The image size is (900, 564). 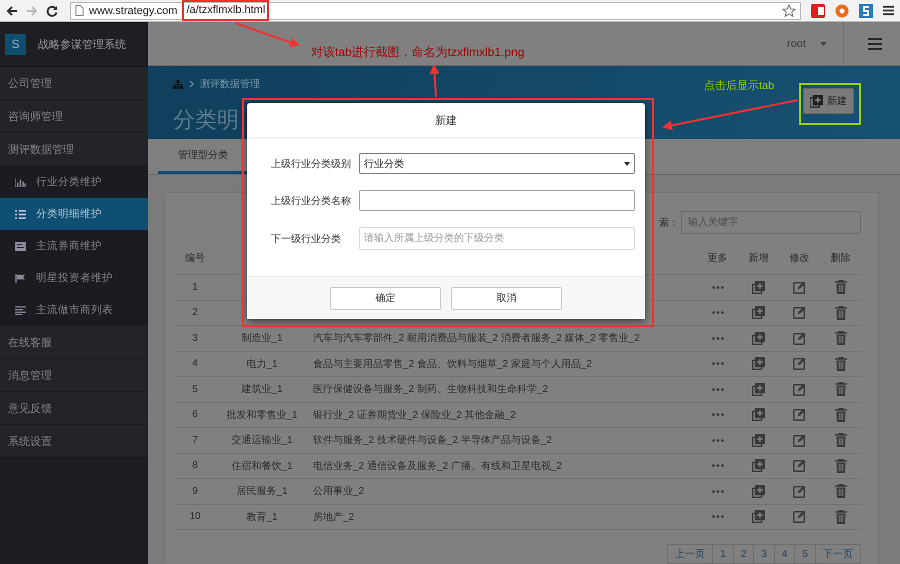 I want to click on logo: S, so click(x=15, y=44).